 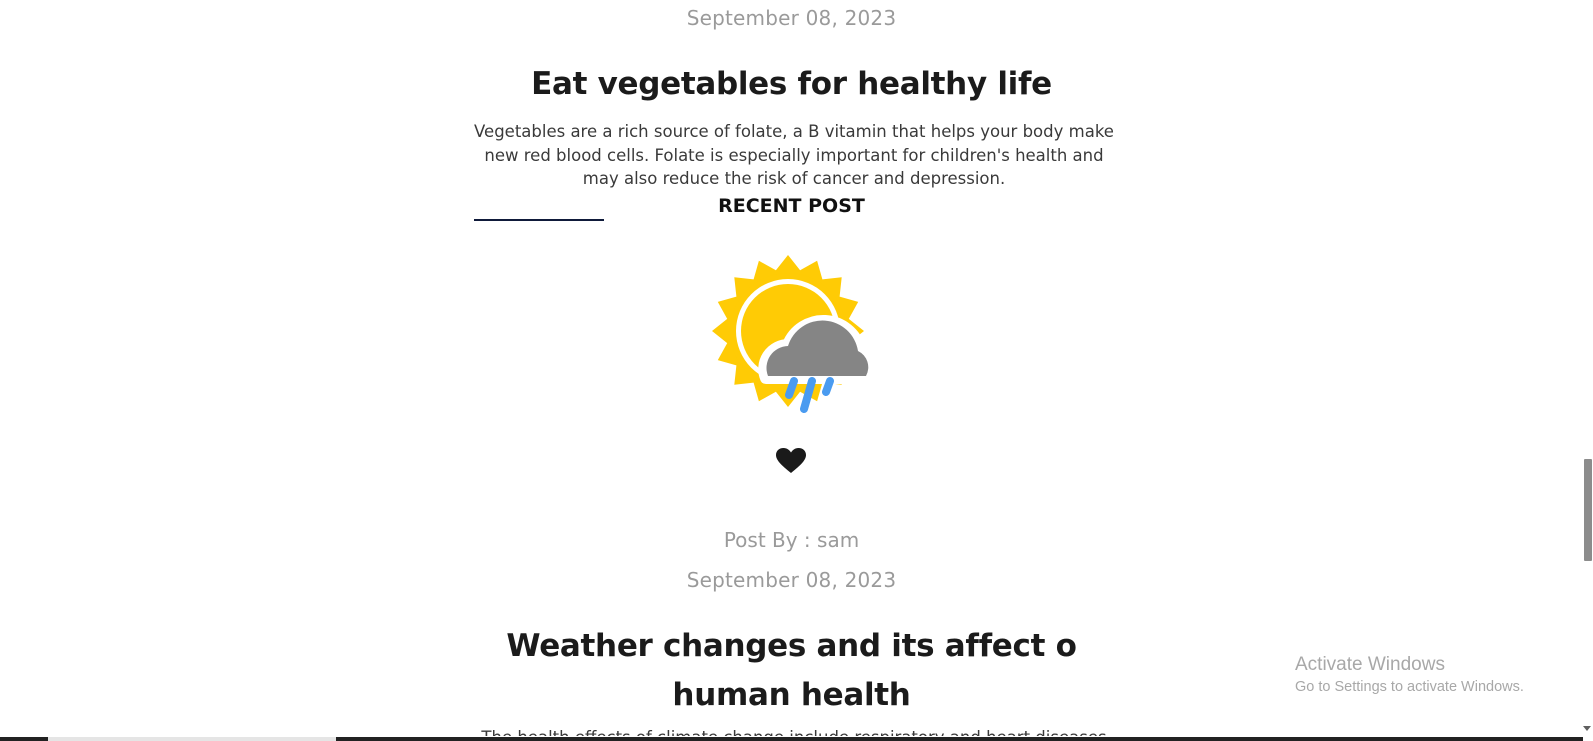 I want to click on heart-icon, so click(x=791, y=461).